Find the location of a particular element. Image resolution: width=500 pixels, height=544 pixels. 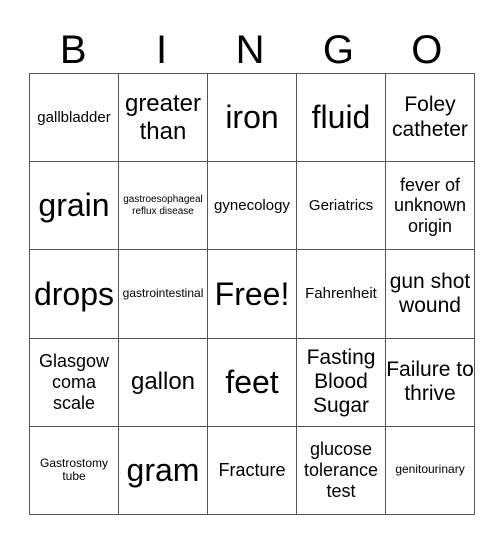

bingo-cell: Foley catheter is located at coordinates (430, 117).